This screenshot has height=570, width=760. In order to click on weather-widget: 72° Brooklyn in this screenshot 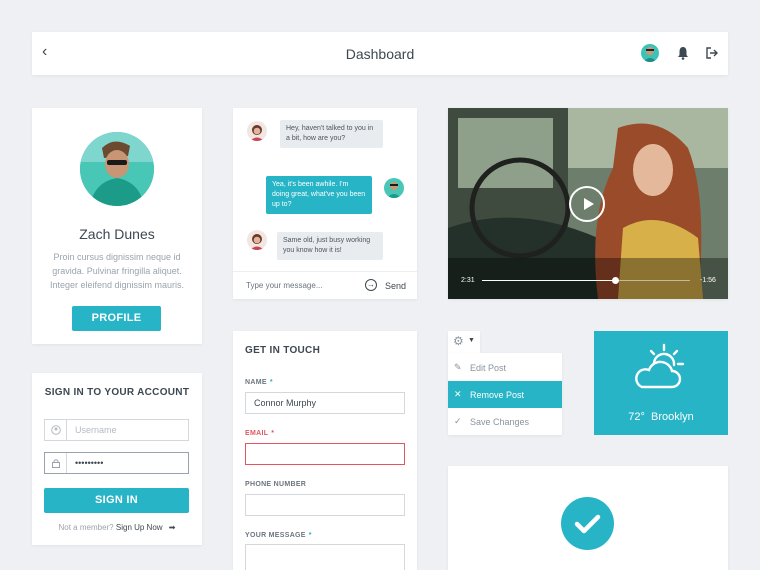, I will do `click(661, 383)`.